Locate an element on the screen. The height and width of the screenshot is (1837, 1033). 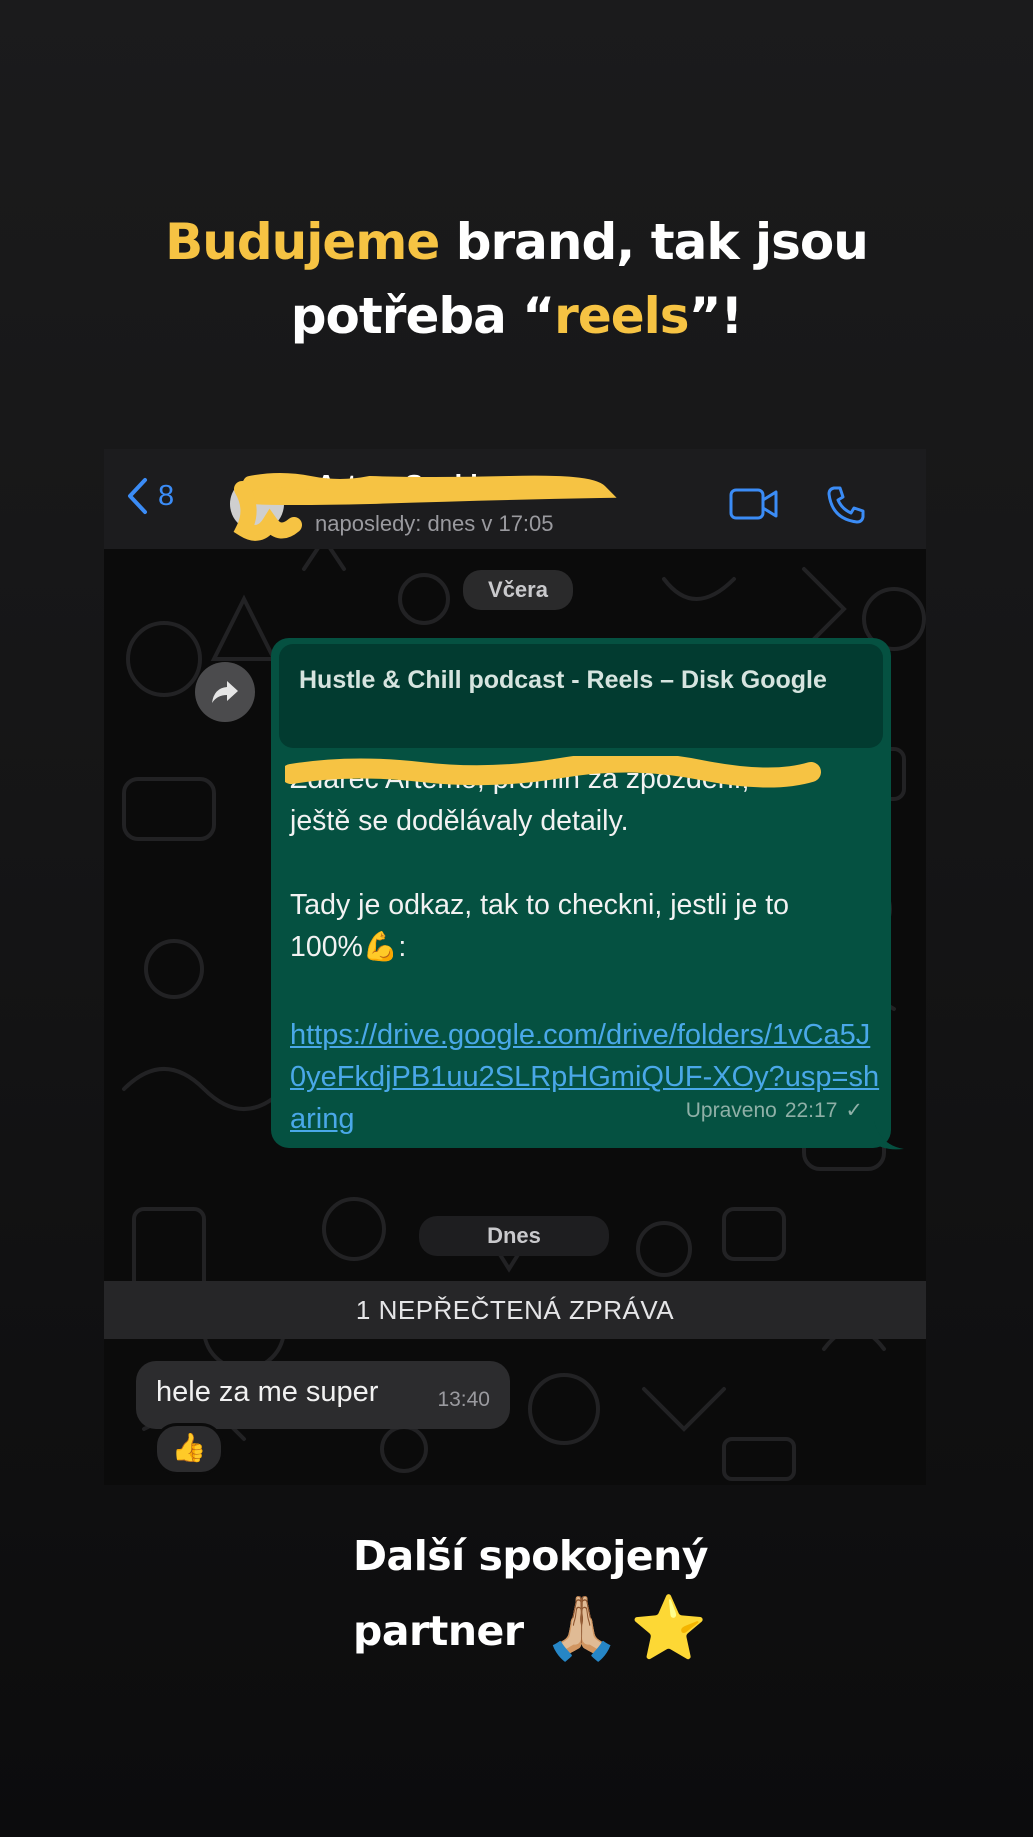
headline-line-1: Budujeme brand, tak jsou is located at coordinates (516, 242).